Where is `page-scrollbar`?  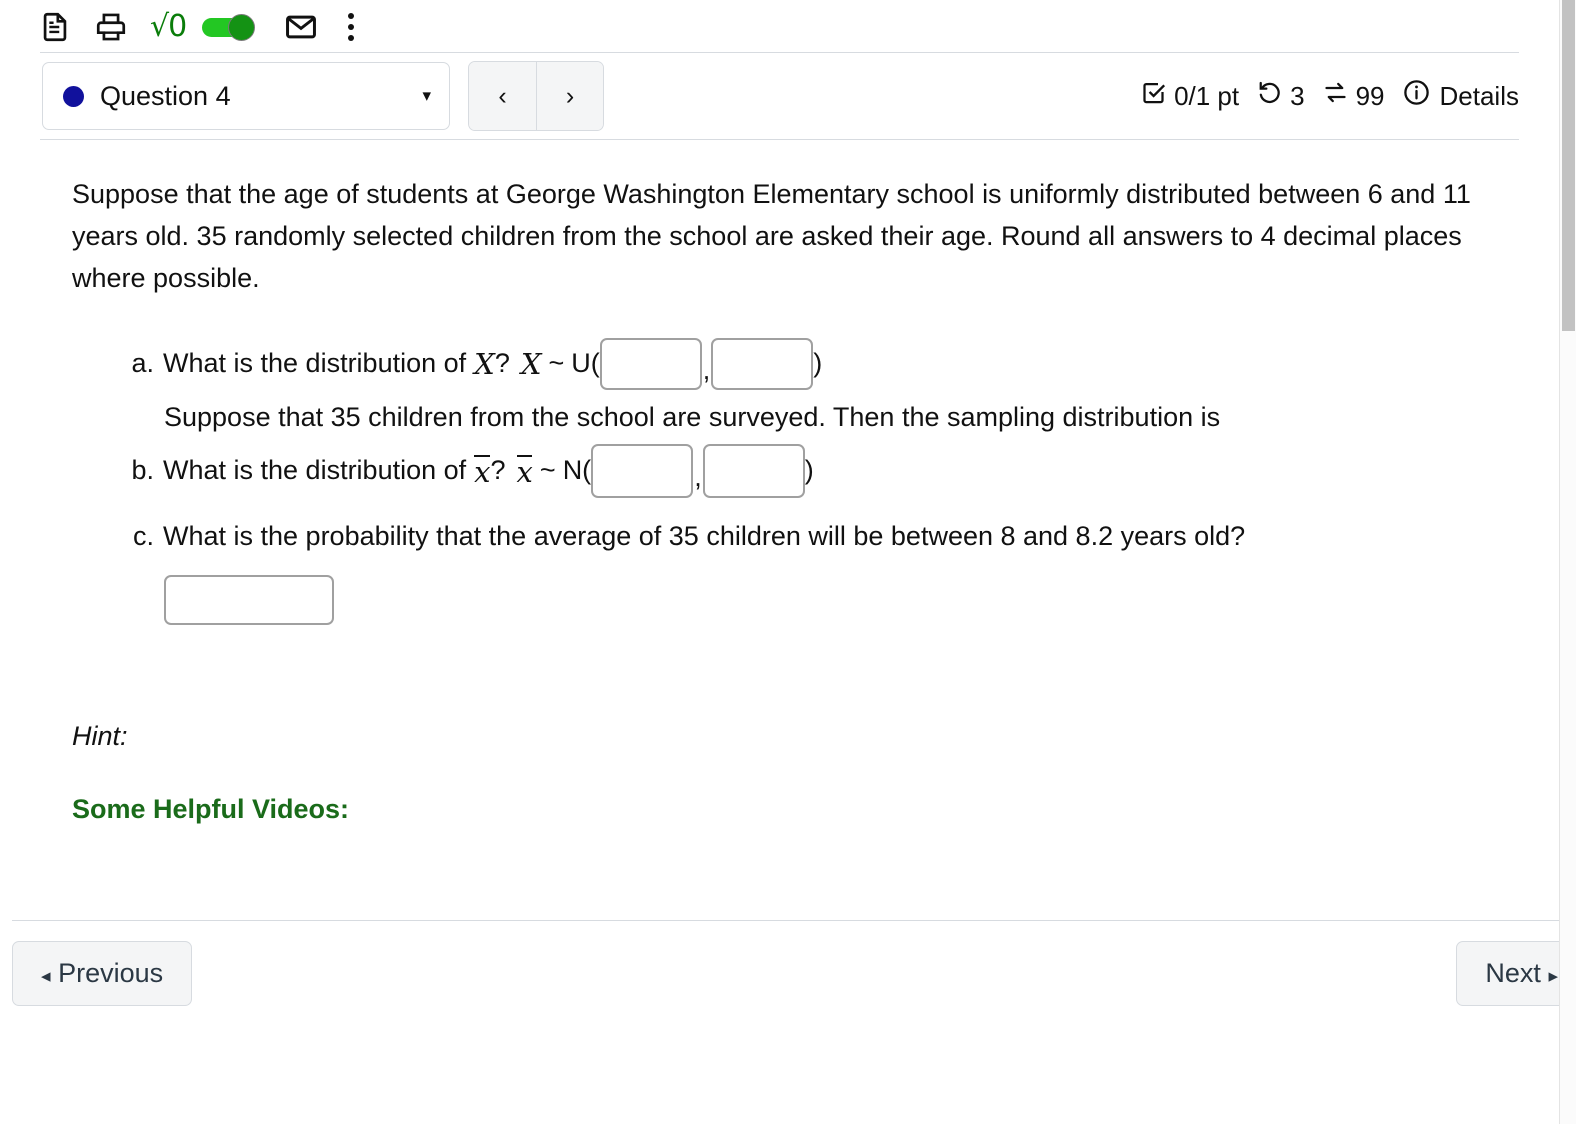
page-scrollbar is located at coordinates (1567, 562).